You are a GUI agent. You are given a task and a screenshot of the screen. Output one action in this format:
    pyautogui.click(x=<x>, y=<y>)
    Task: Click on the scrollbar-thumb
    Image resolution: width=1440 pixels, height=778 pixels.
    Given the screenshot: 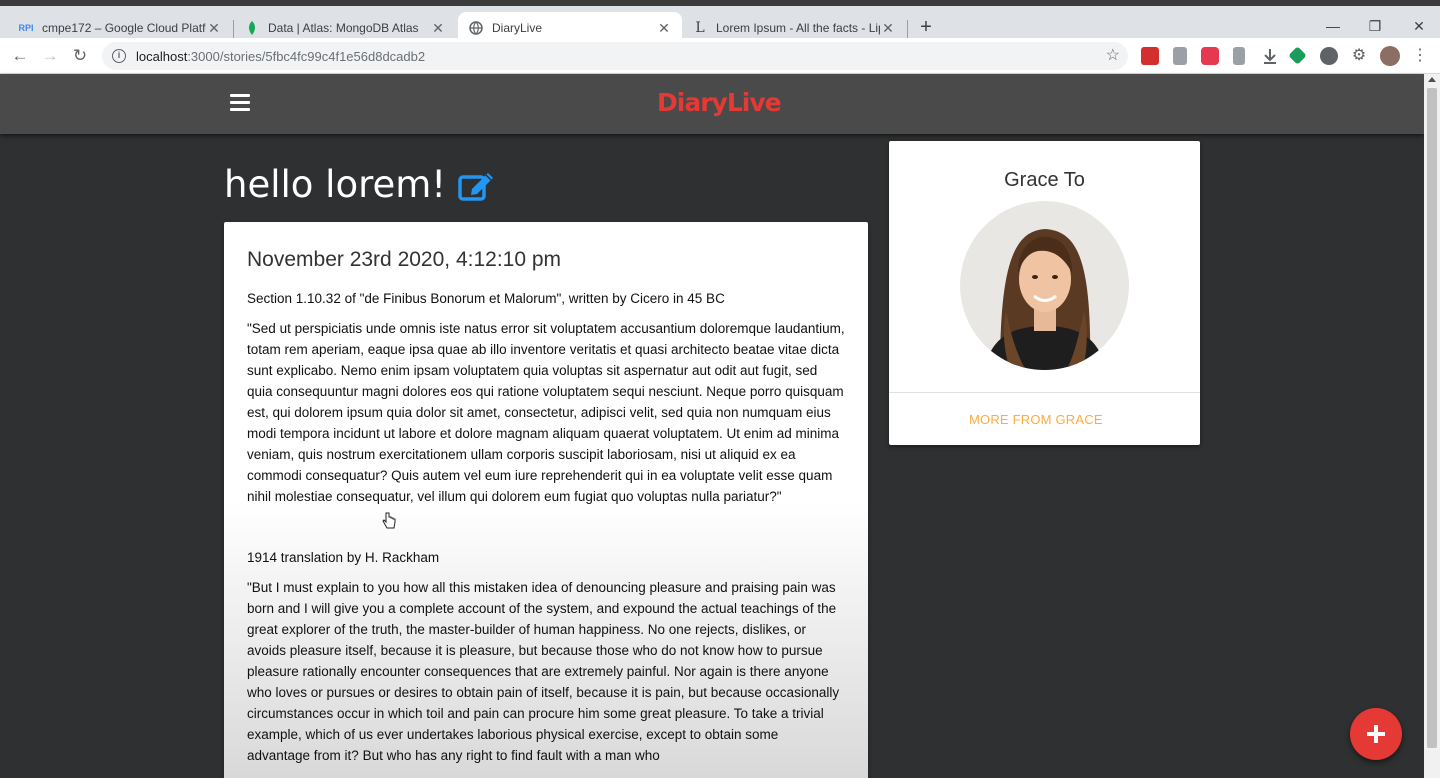 What is the action you would take?
    pyautogui.click(x=1432, y=418)
    